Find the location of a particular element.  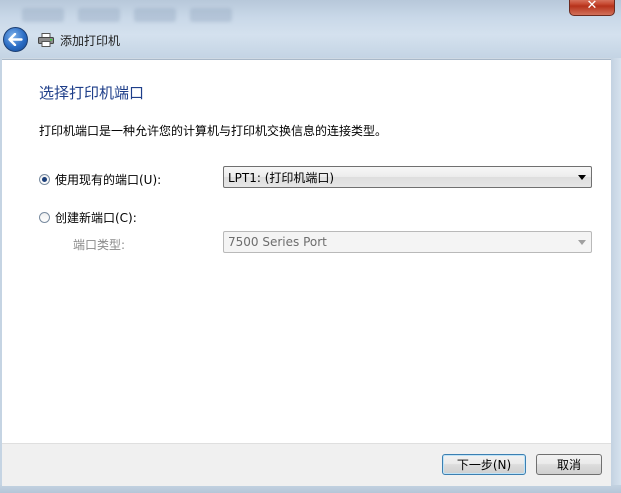

window-title-area: 添加打印机 is located at coordinates (79, 40).